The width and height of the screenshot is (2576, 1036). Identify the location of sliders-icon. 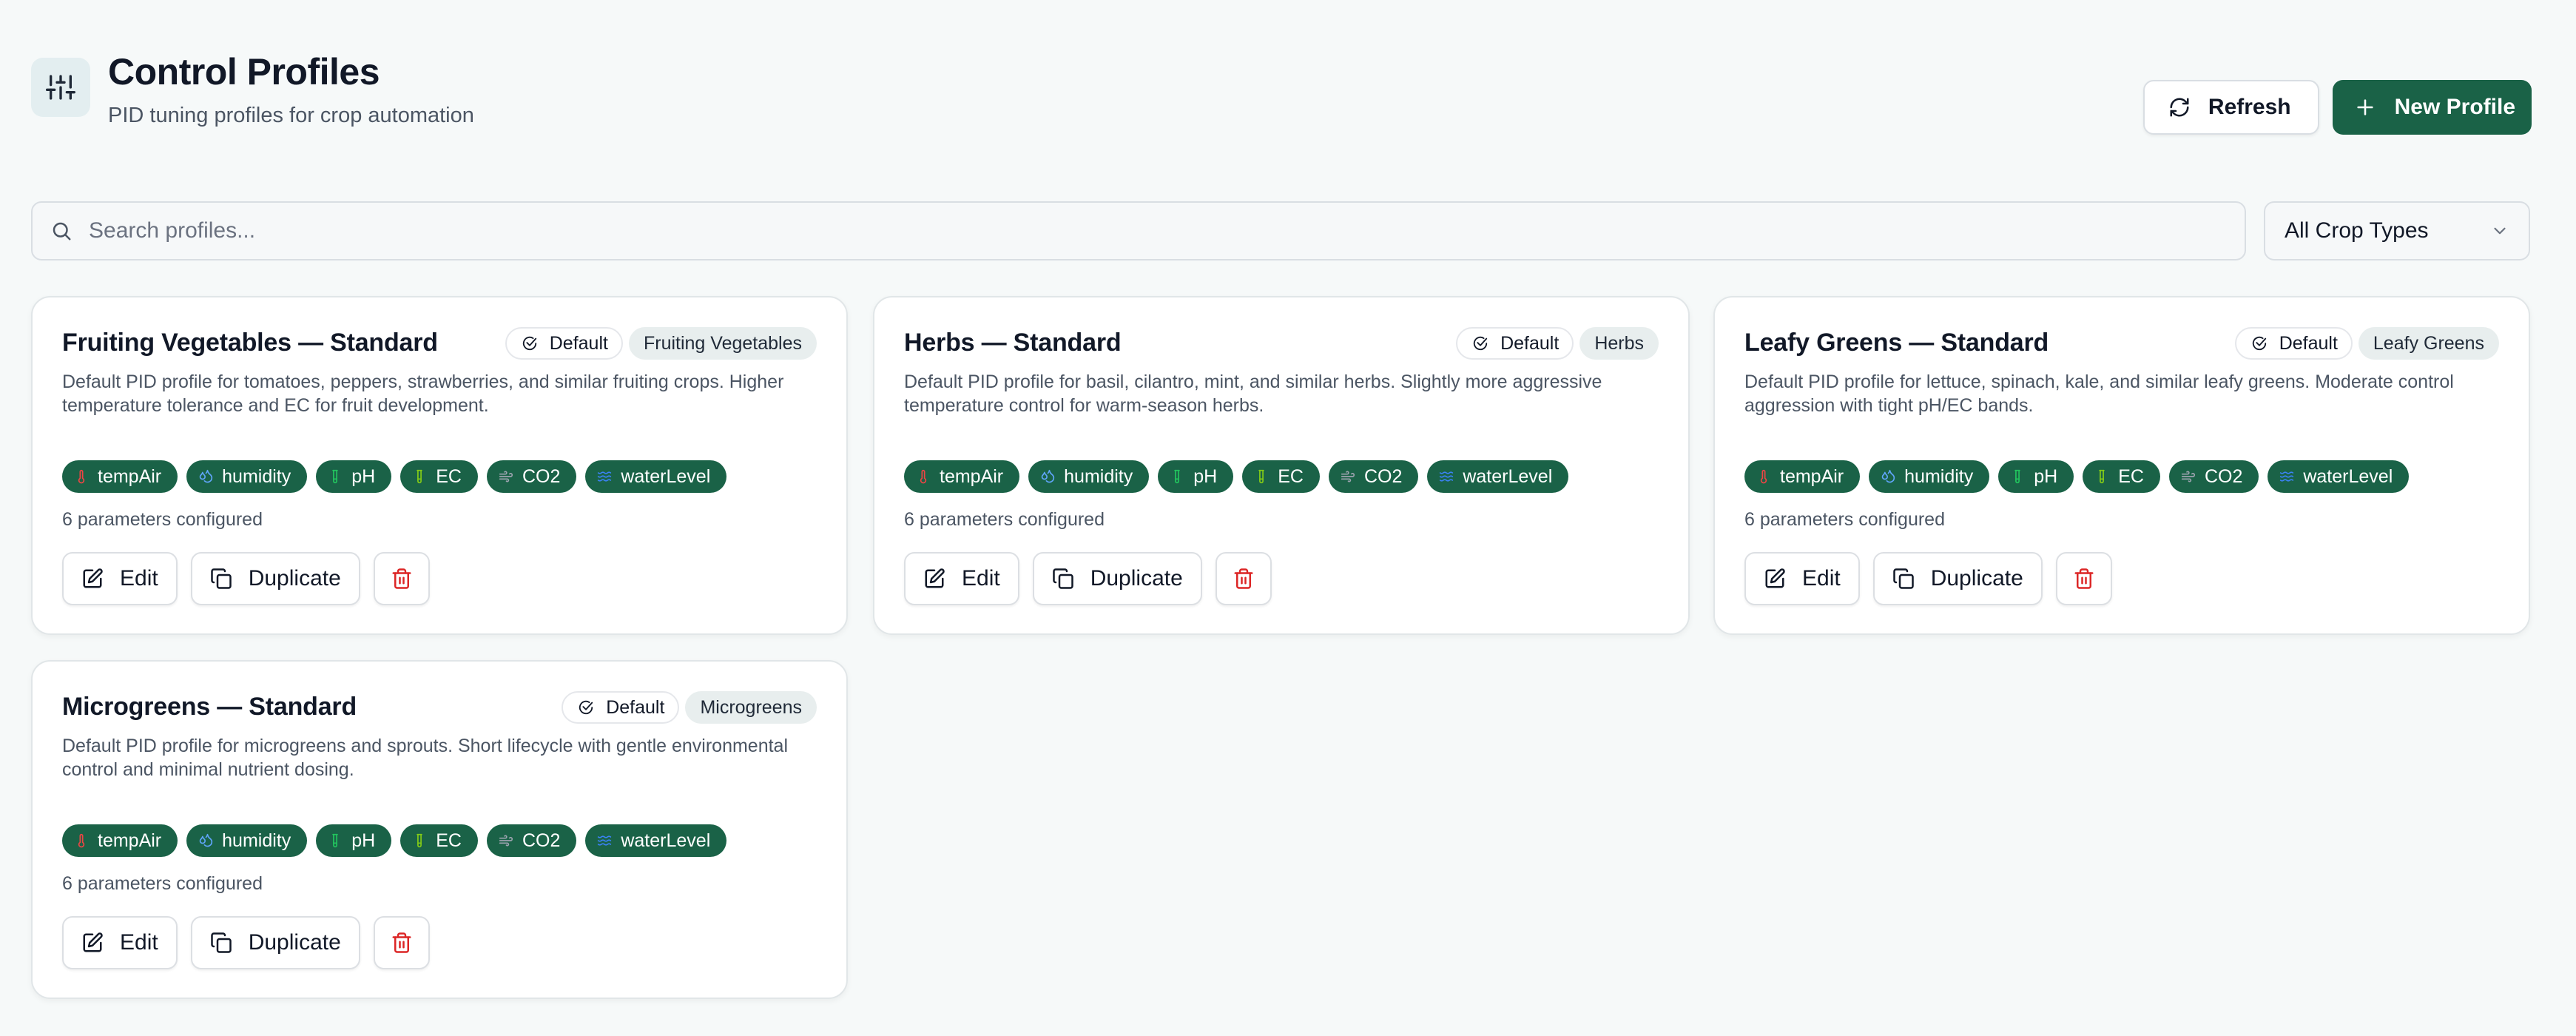
(60, 87).